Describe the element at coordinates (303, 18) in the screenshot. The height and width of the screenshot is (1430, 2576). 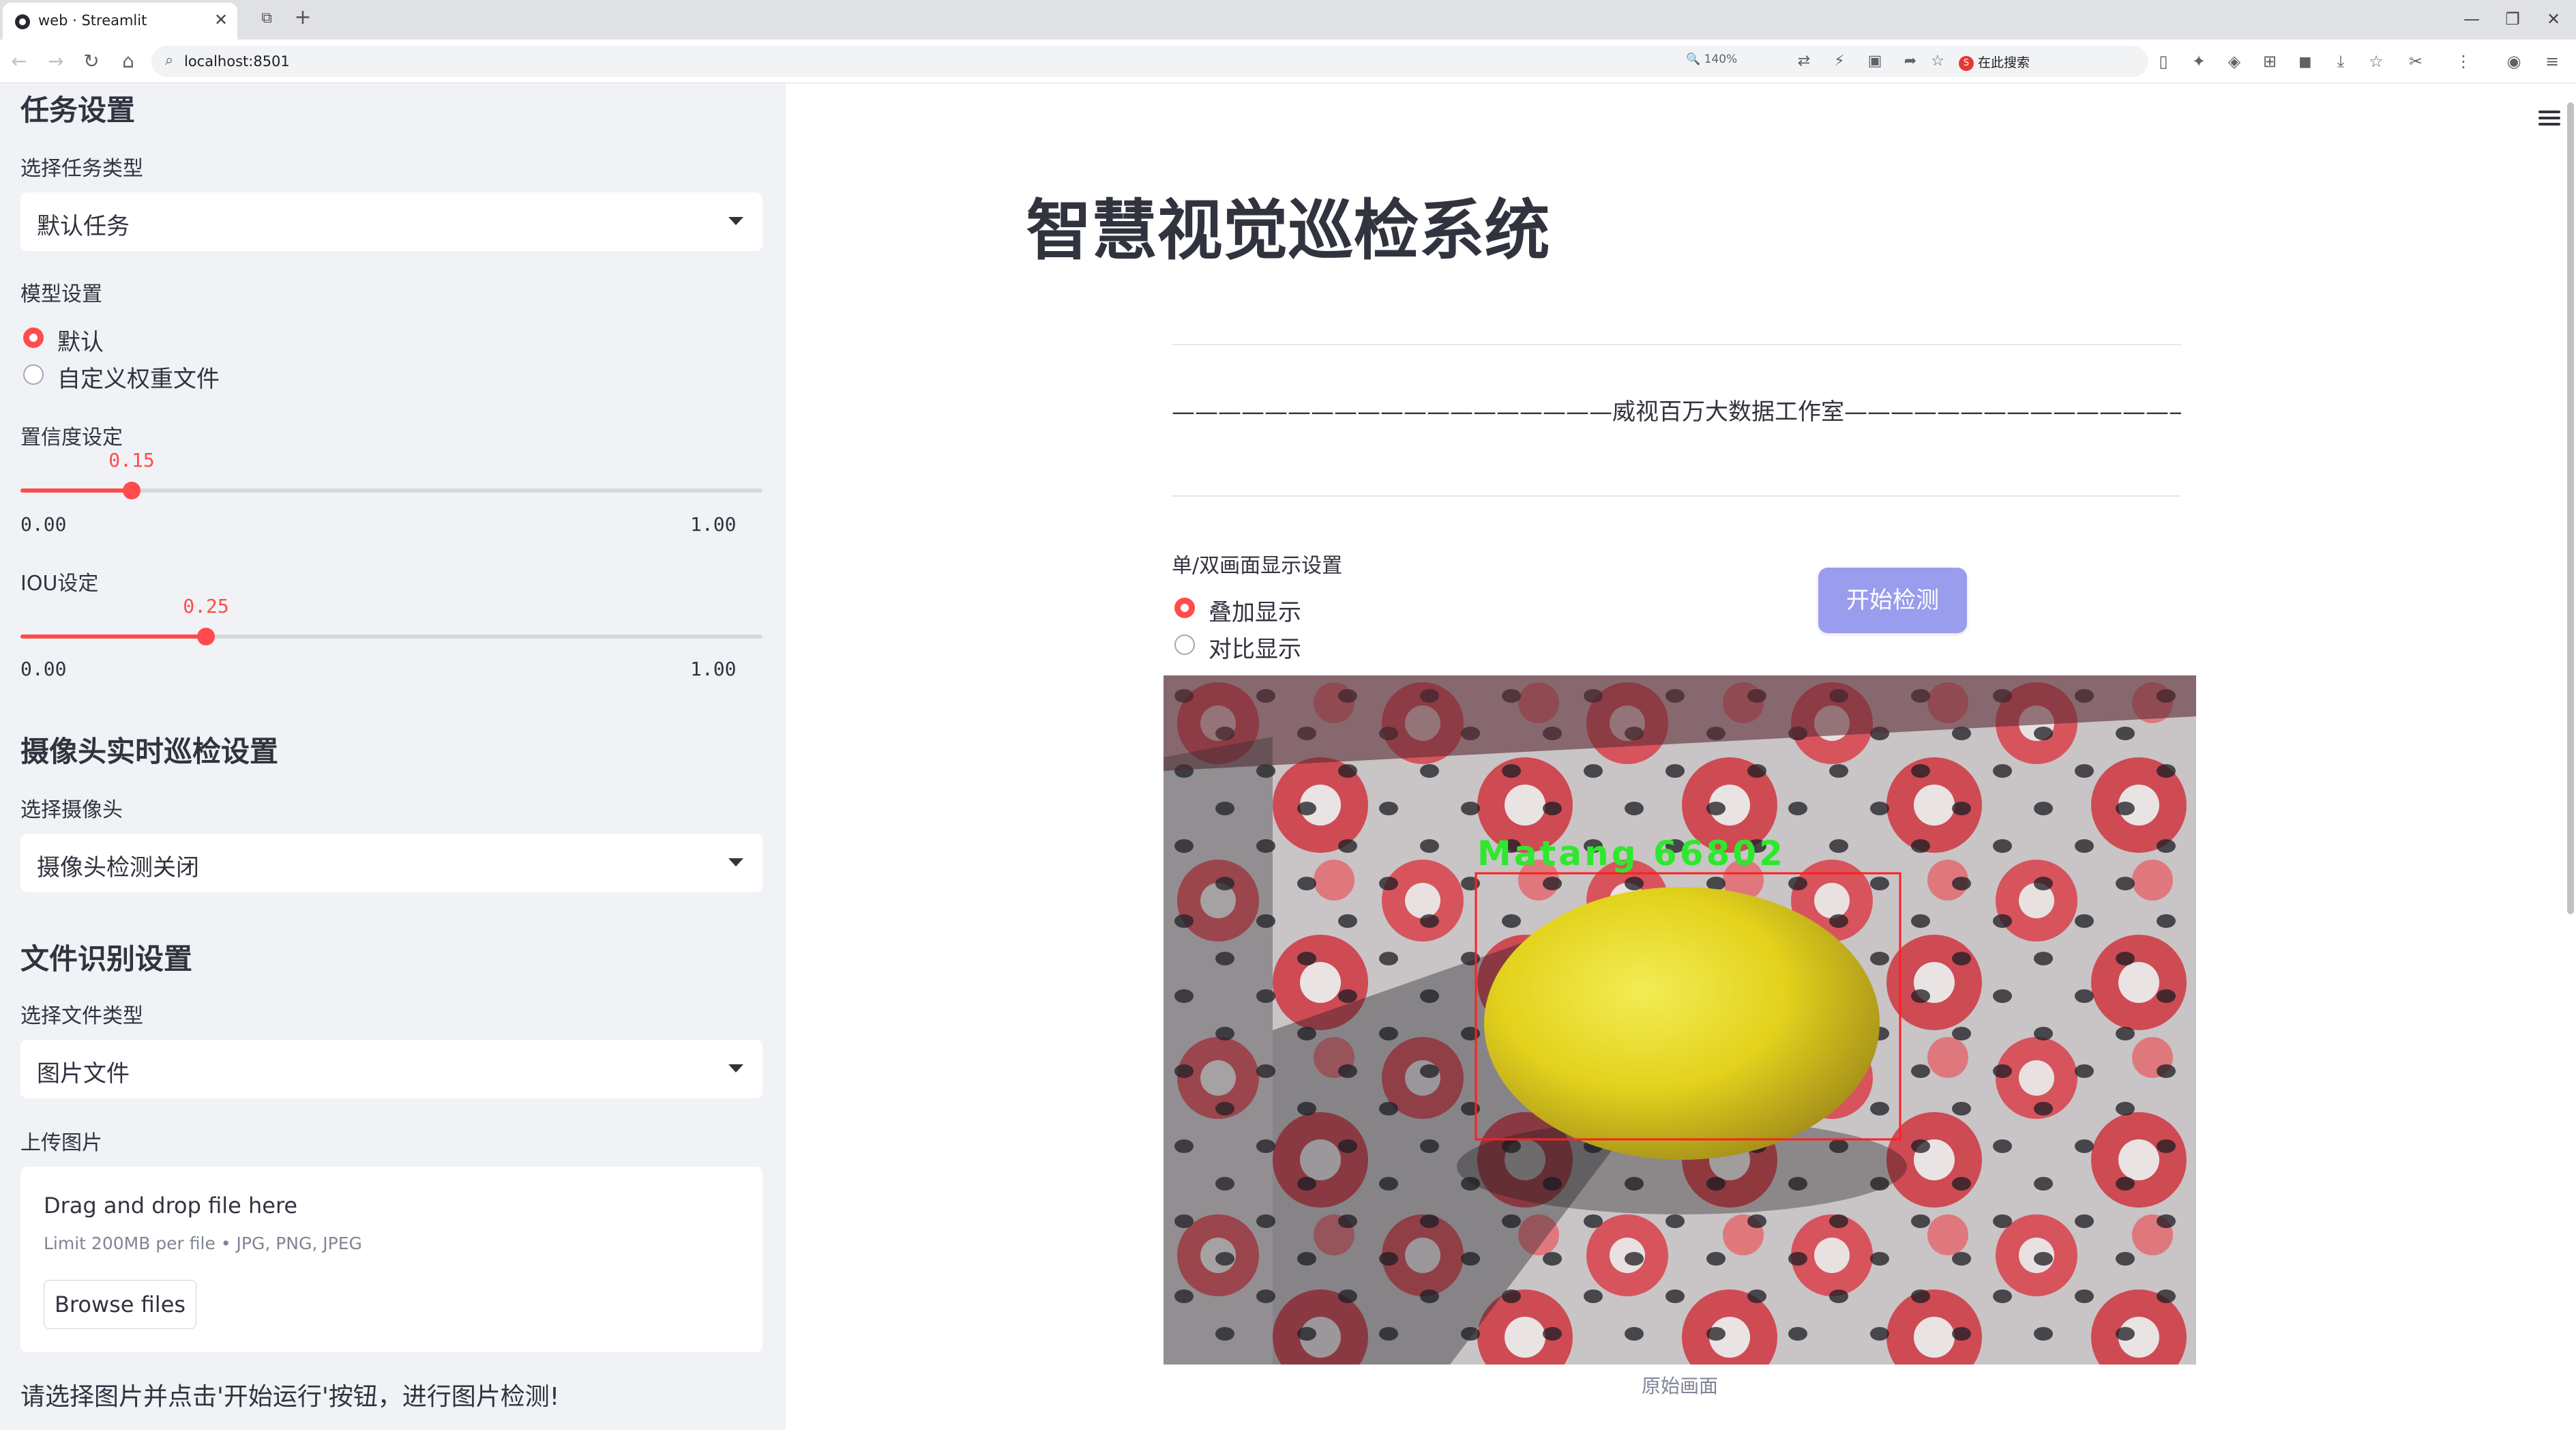
I see `new-tab-button: +` at that location.